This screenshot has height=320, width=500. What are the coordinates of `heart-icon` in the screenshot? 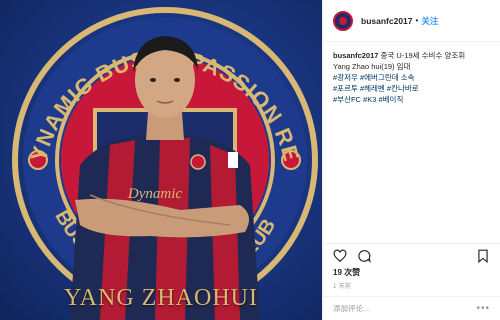 It's located at (340, 256).